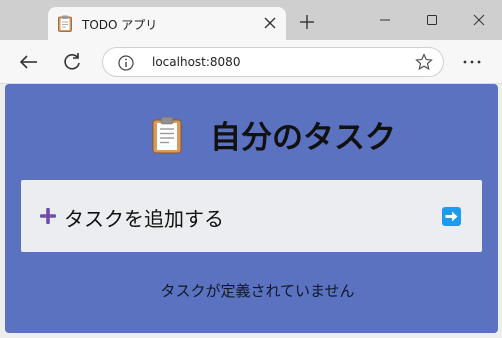 The width and height of the screenshot is (502, 338). What do you see at coordinates (303, 138) in the screenshot?
I see `page-title: 自分のタスク` at bounding box center [303, 138].